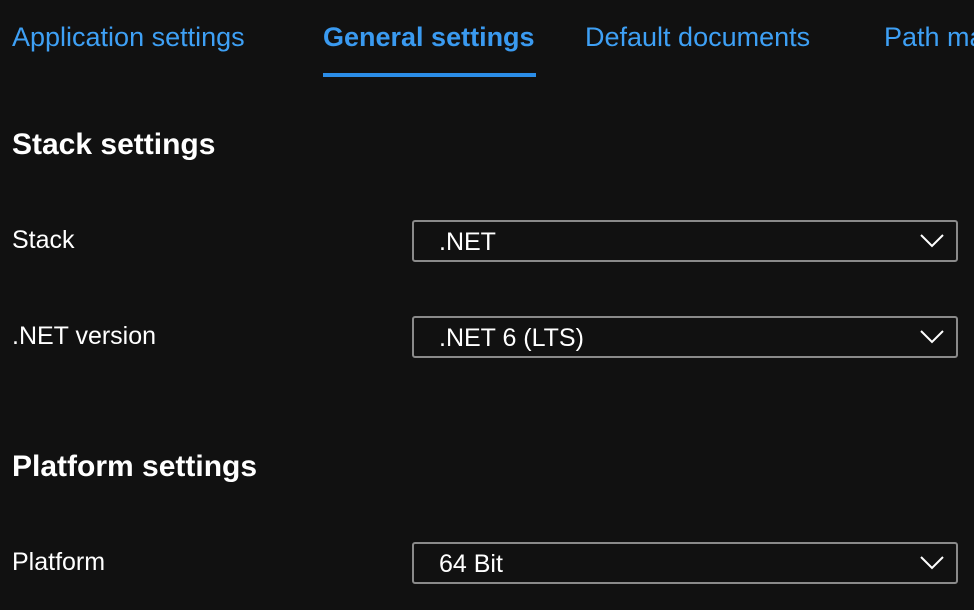 The image size is (974, 610). I want to click on platform-dropdown-value: 64 Bit, so click(471, 564).